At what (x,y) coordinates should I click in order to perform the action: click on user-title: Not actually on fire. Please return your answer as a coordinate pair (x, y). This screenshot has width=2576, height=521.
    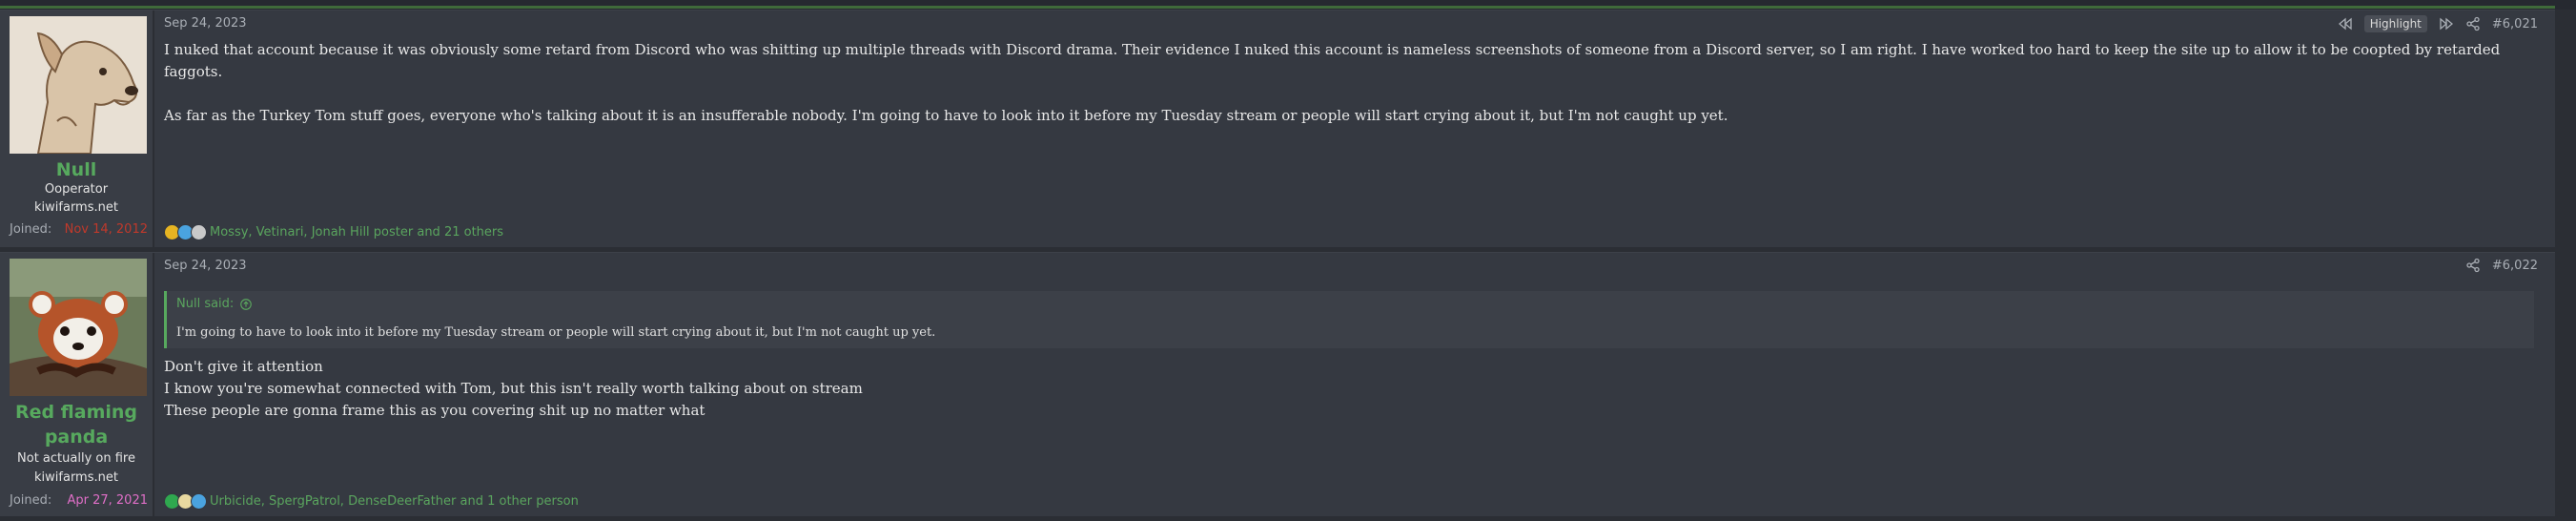
    Looking at the image, I should click on (76, 459).